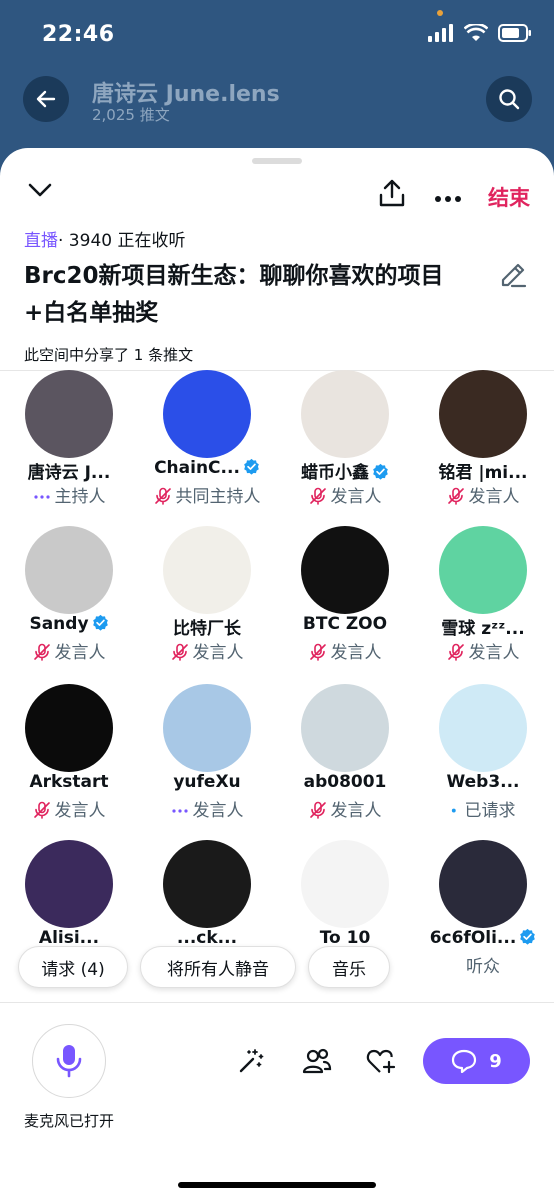 The image size is (554, 1200). I want to click on share-icon, so click(392, 193).